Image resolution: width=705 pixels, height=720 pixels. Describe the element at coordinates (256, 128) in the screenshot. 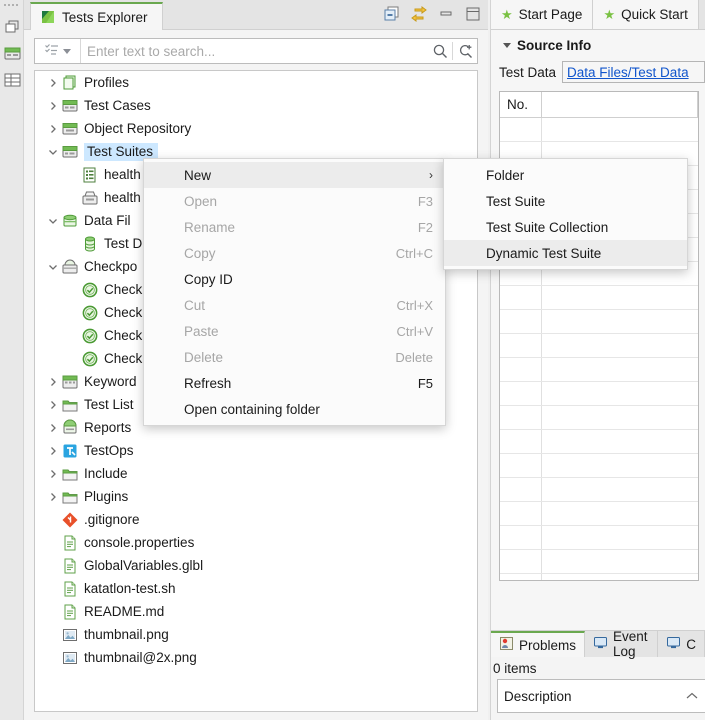

I see `tree-item-object-repository: Object Repository` at that location.